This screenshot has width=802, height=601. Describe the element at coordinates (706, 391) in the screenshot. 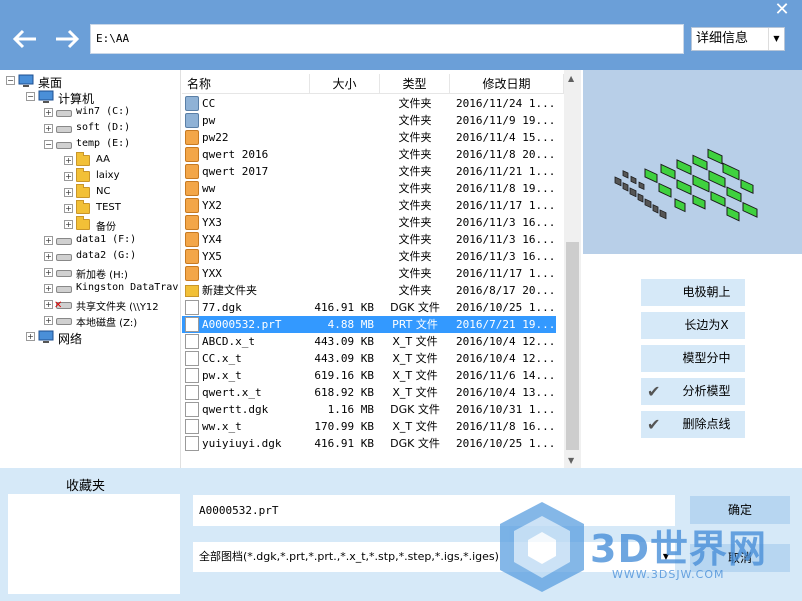

I see `option-label: 分析模型` at that location.